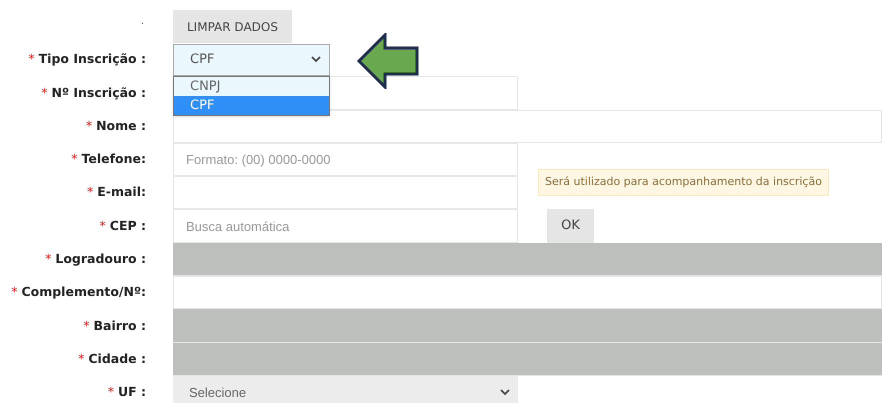 The image size is (882, 403). I want to click on field-label: Logradouro :, so click(100, 259).